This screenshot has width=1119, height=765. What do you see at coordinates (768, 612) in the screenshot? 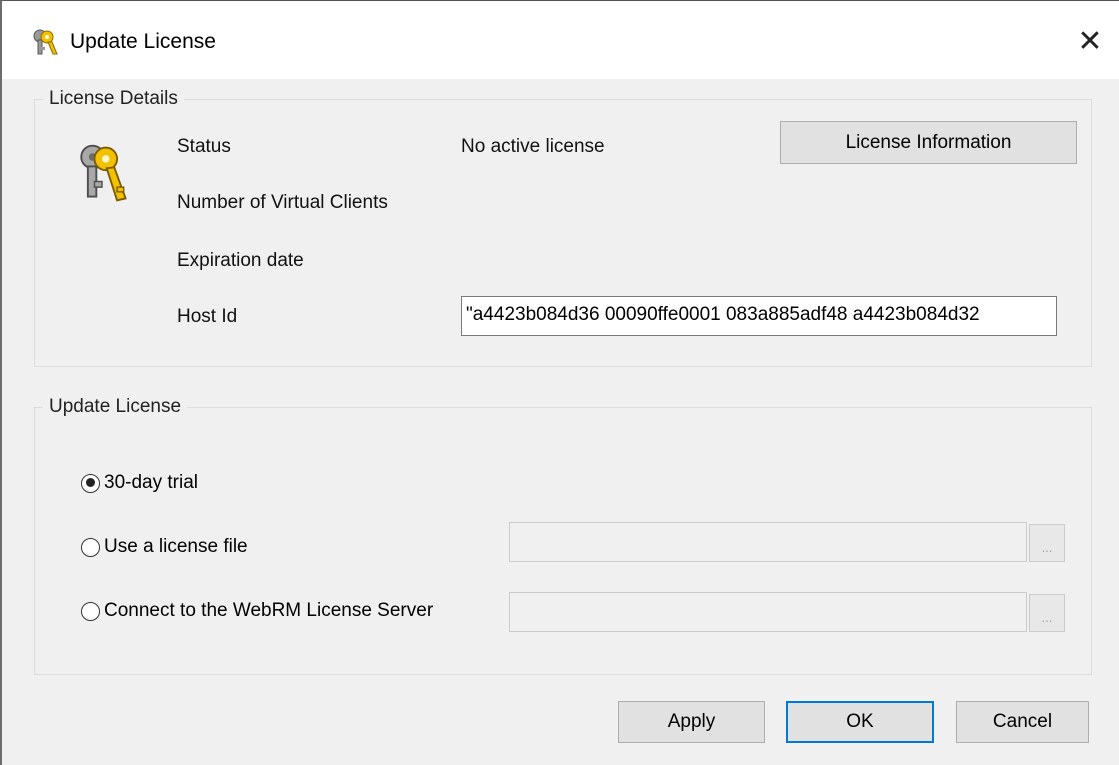
I see `license-server-field` at bounding box center [768, 612].